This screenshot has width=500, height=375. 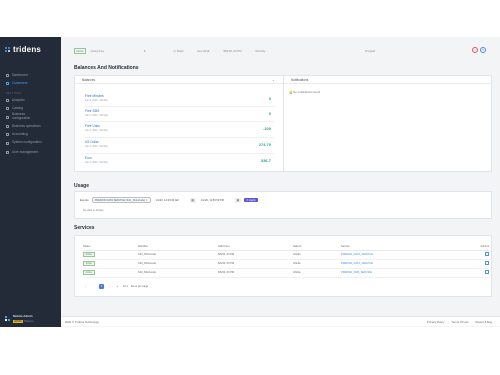 I want to click on copyright: 2020 © Tridens Technology, so click(x=82, y=322).